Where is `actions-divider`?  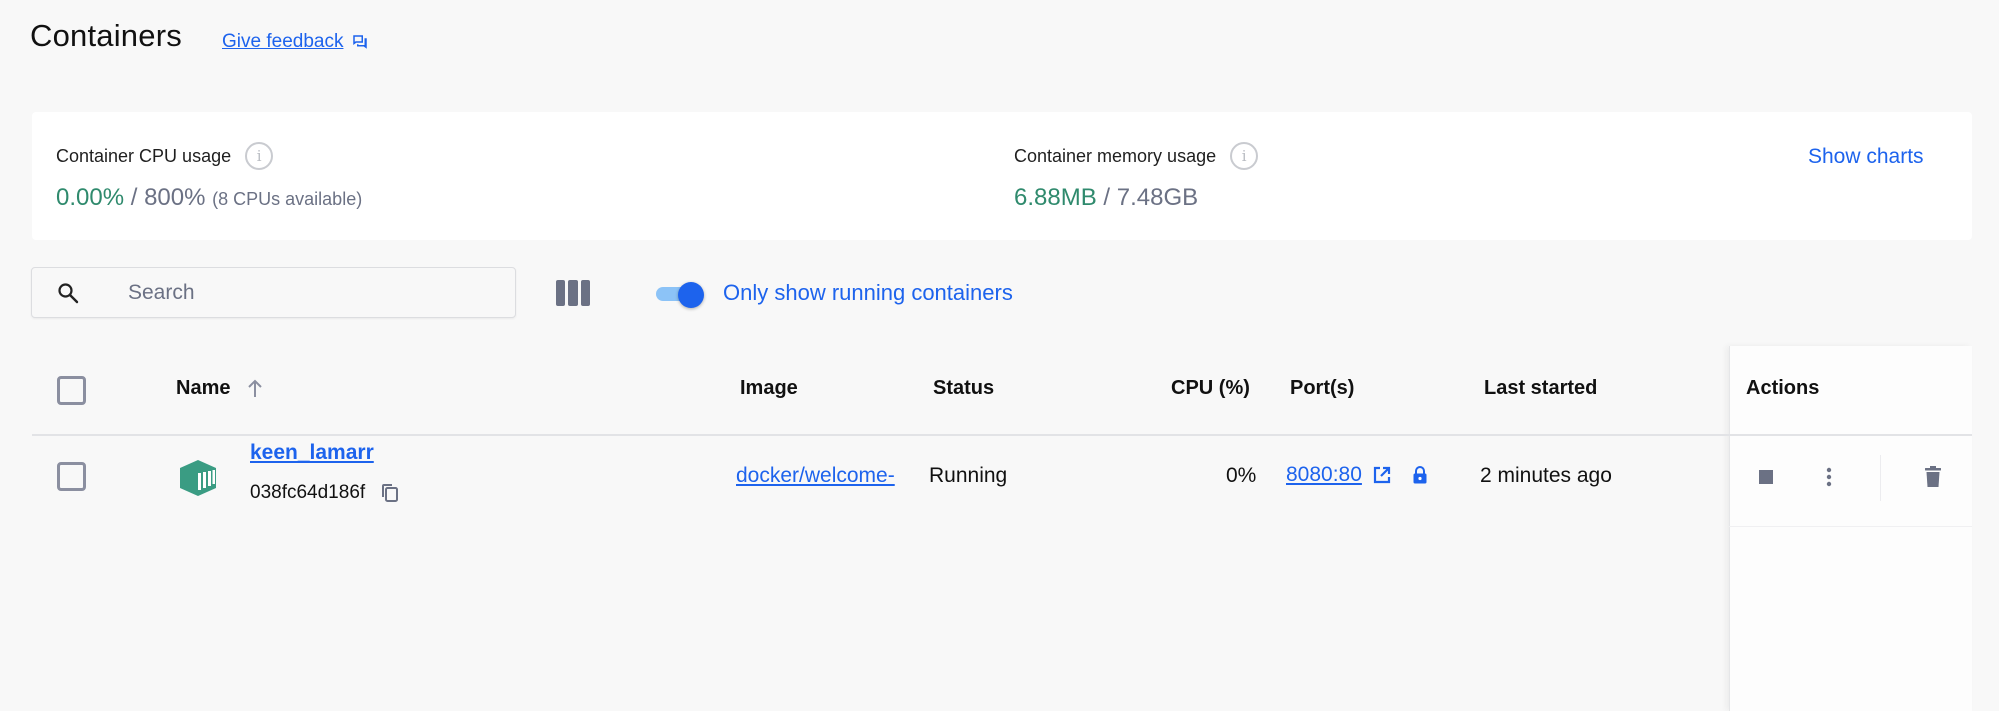 actions-divider is located at coordinates (1880, 478).